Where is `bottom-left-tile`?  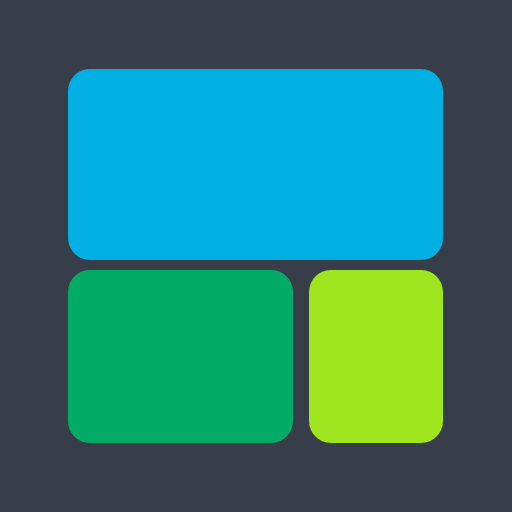
bottom-left-tile is located at coordinates (180, 356).